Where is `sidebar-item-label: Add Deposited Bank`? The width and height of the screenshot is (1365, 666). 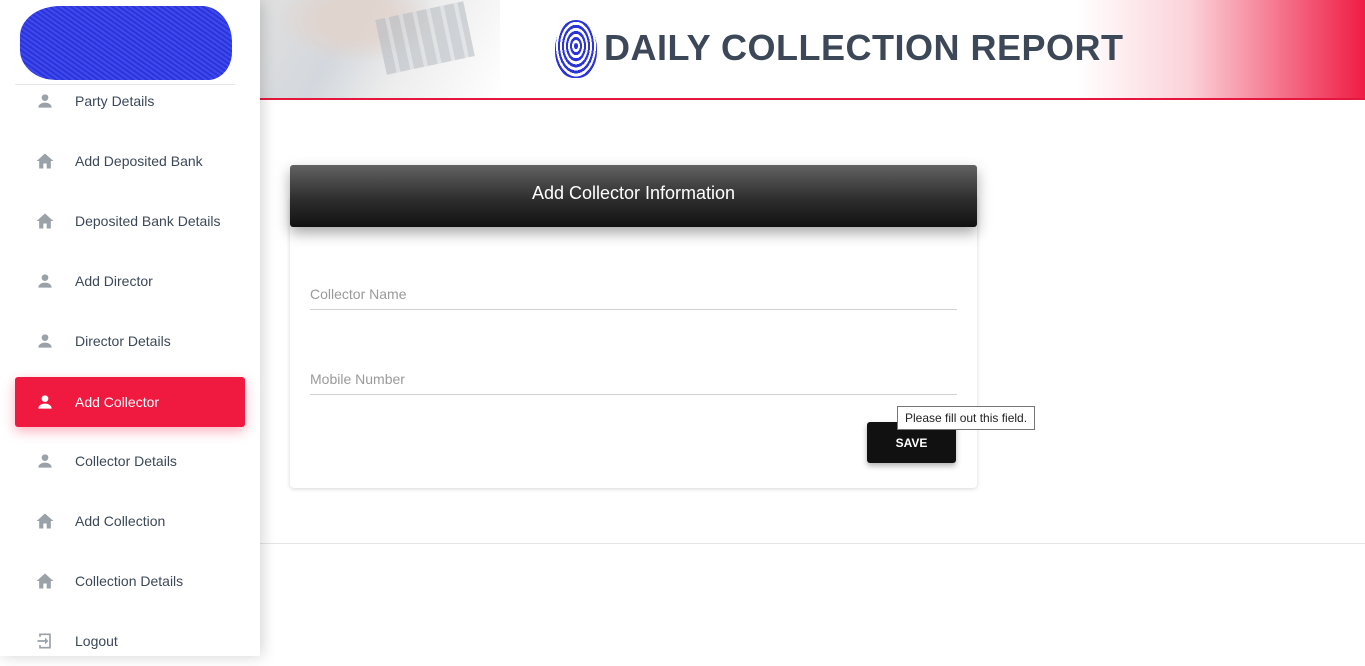 sidebar-item-label: Add Deposited Bank is located at coordinates (139, 161).